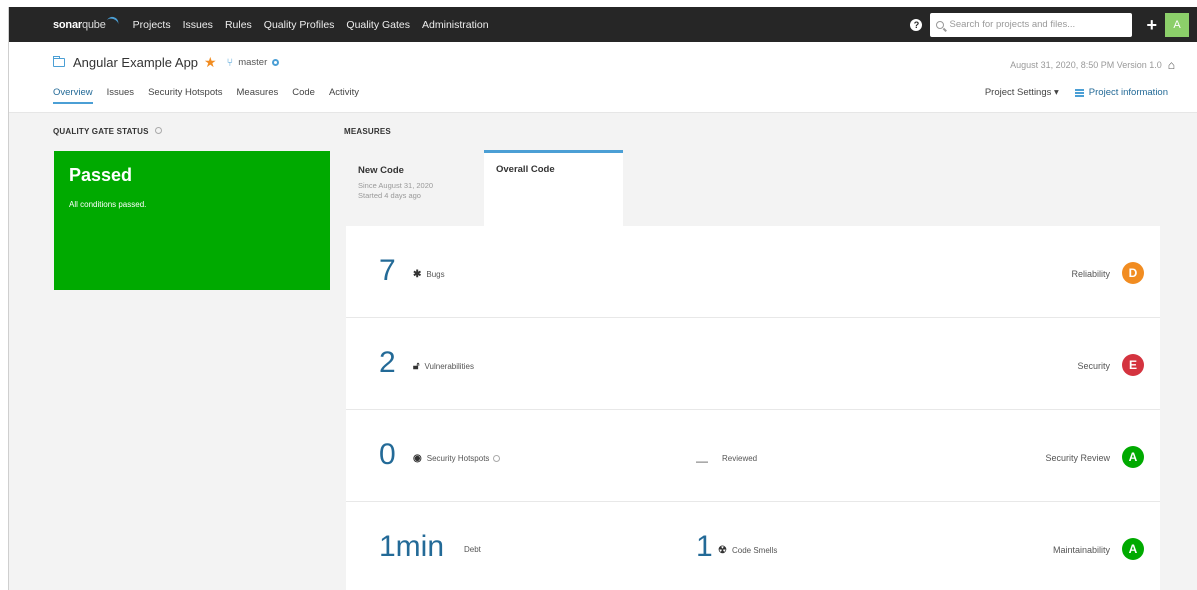 The width and height of the screenshot is (1197, 590). What do you see at coordinates (344, 95) in the screenshot?
I see `tab-activity: Activity` at bounding box center [344, 95].